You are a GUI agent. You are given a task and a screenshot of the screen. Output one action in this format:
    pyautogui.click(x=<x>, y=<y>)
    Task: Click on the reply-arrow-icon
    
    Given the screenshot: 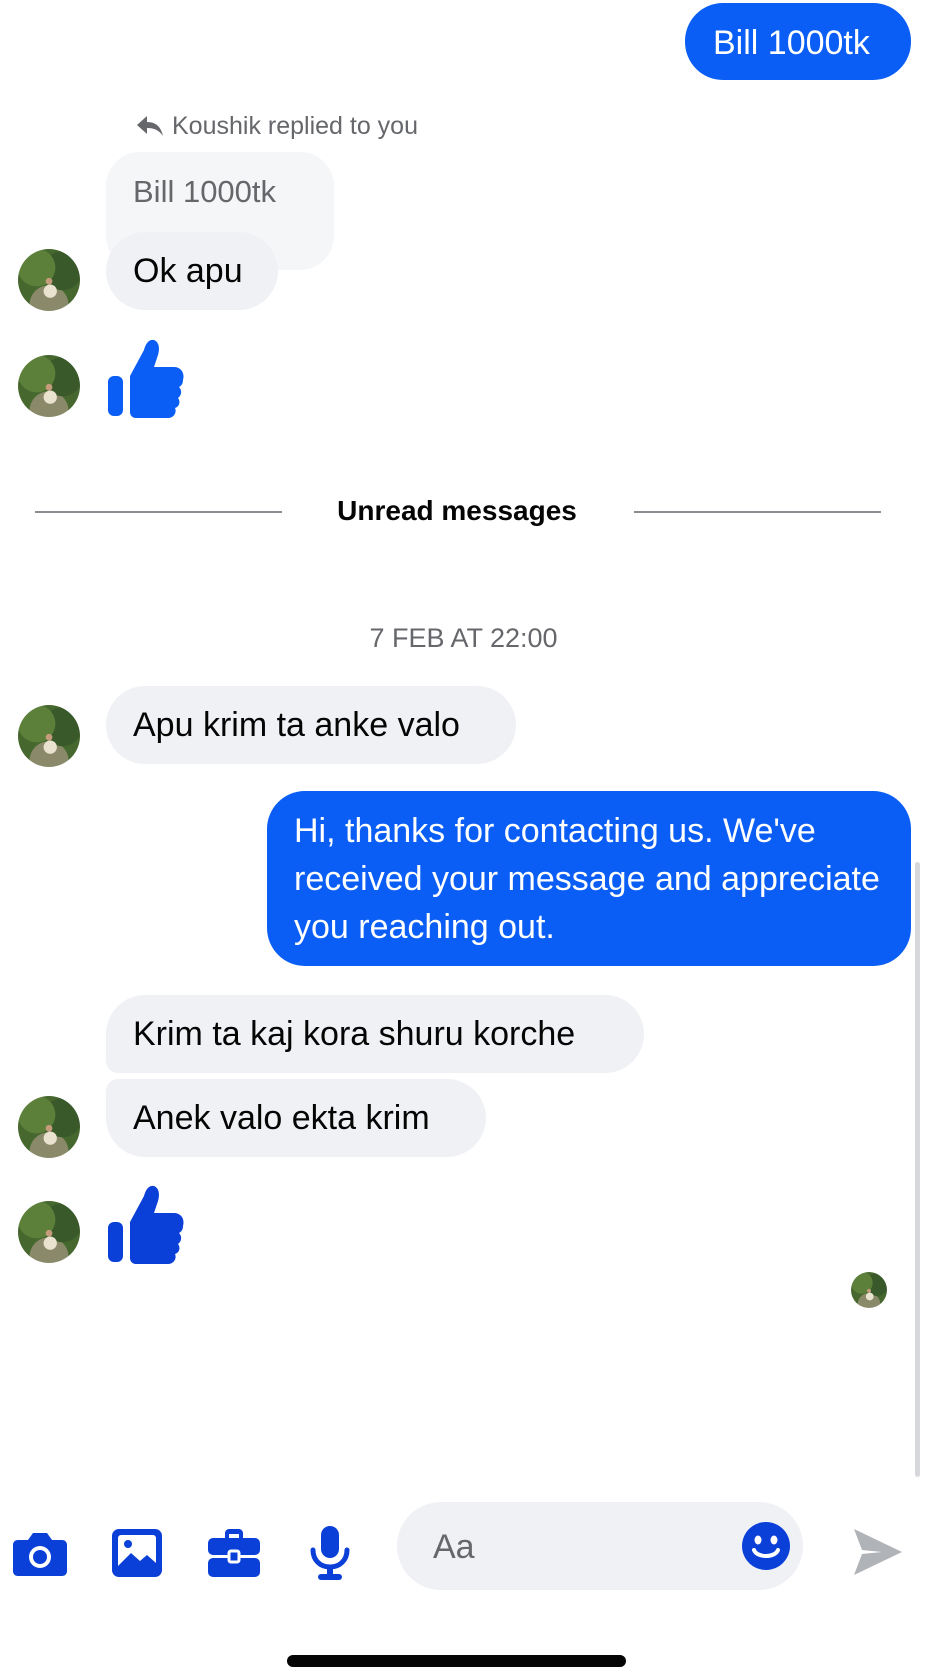 What is the action you would take?
    pyautogui.click(x=150, y=126)
    